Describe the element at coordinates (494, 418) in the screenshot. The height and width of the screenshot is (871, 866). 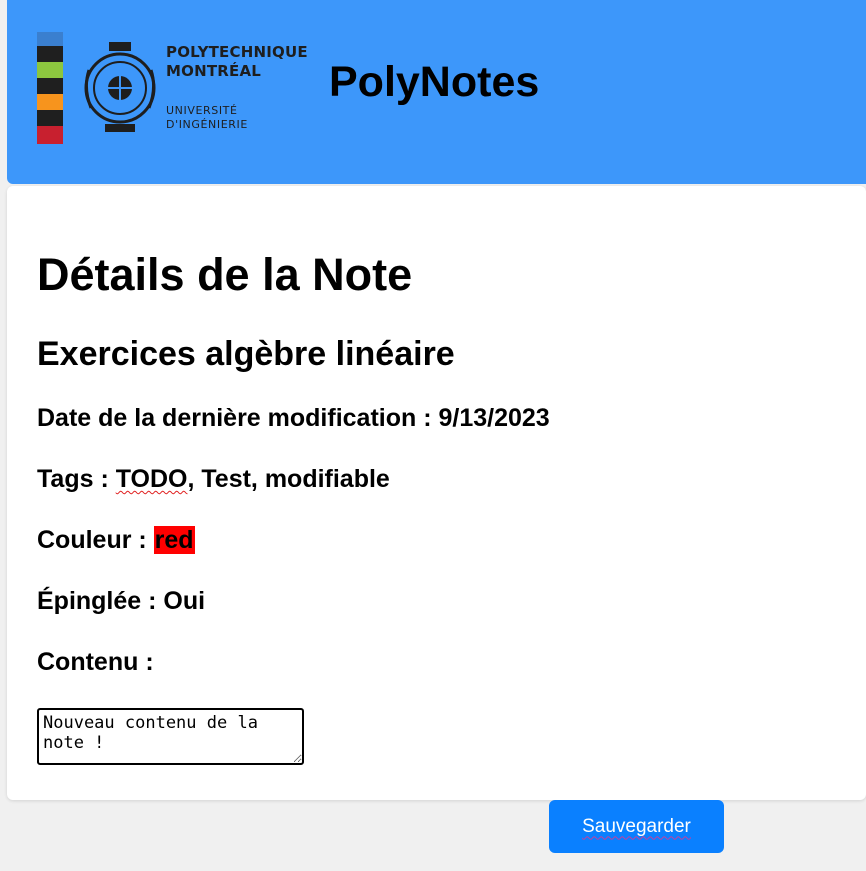
I see `modified-value: 9/13/2023` at that location.